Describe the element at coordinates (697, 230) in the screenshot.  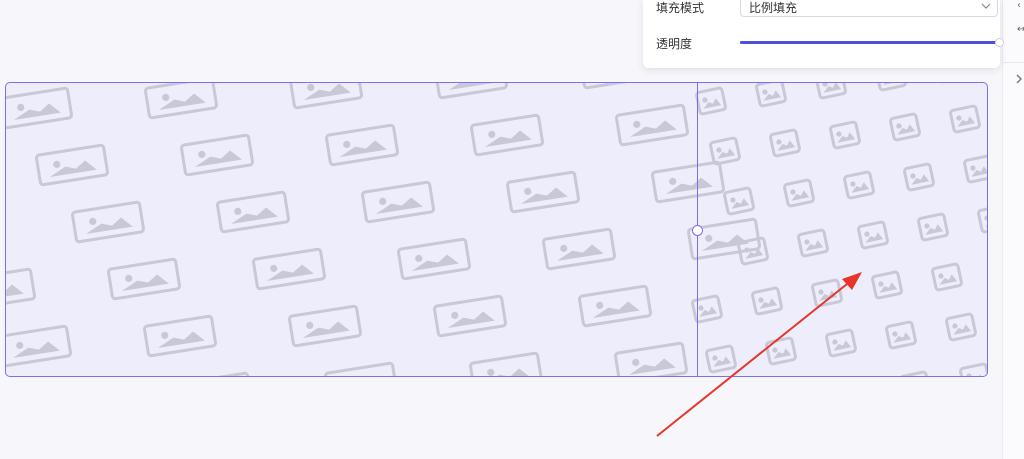
I see `split-drag-handle` at that location.